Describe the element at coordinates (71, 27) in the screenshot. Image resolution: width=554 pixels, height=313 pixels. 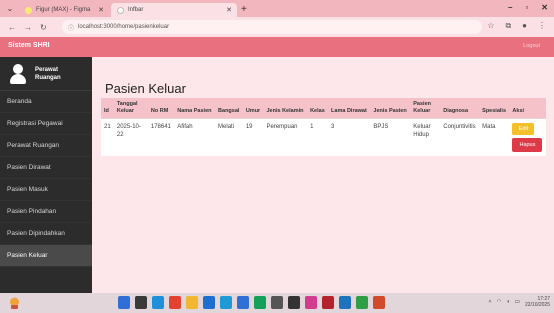
I see `site-info-icon: ⓘ` at that location.